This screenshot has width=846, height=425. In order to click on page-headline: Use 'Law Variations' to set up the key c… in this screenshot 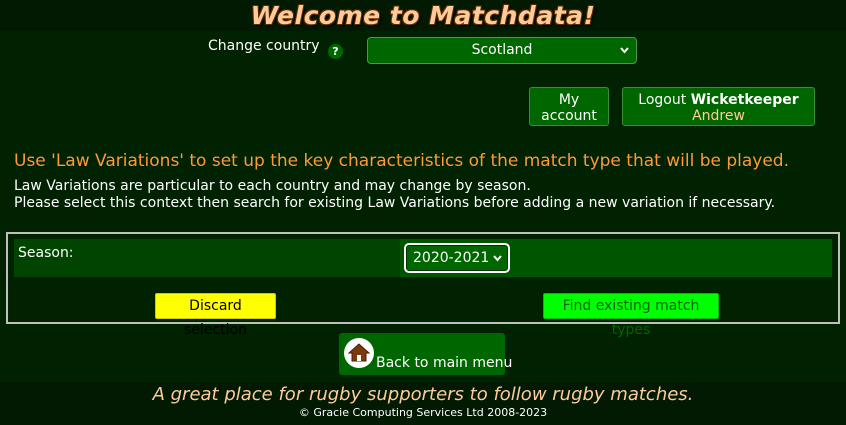, I will do `click(402, 161)`.